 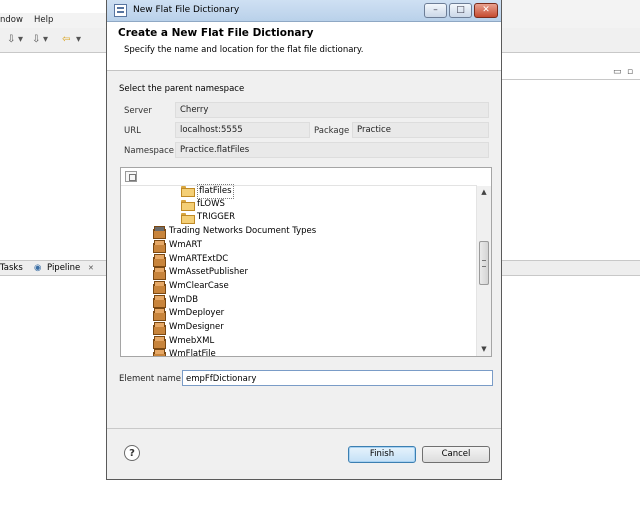 What do you see at coordinates (420, 130) in the screenshot?
I see `package-field: Practice` at bounding box center [420, 130].